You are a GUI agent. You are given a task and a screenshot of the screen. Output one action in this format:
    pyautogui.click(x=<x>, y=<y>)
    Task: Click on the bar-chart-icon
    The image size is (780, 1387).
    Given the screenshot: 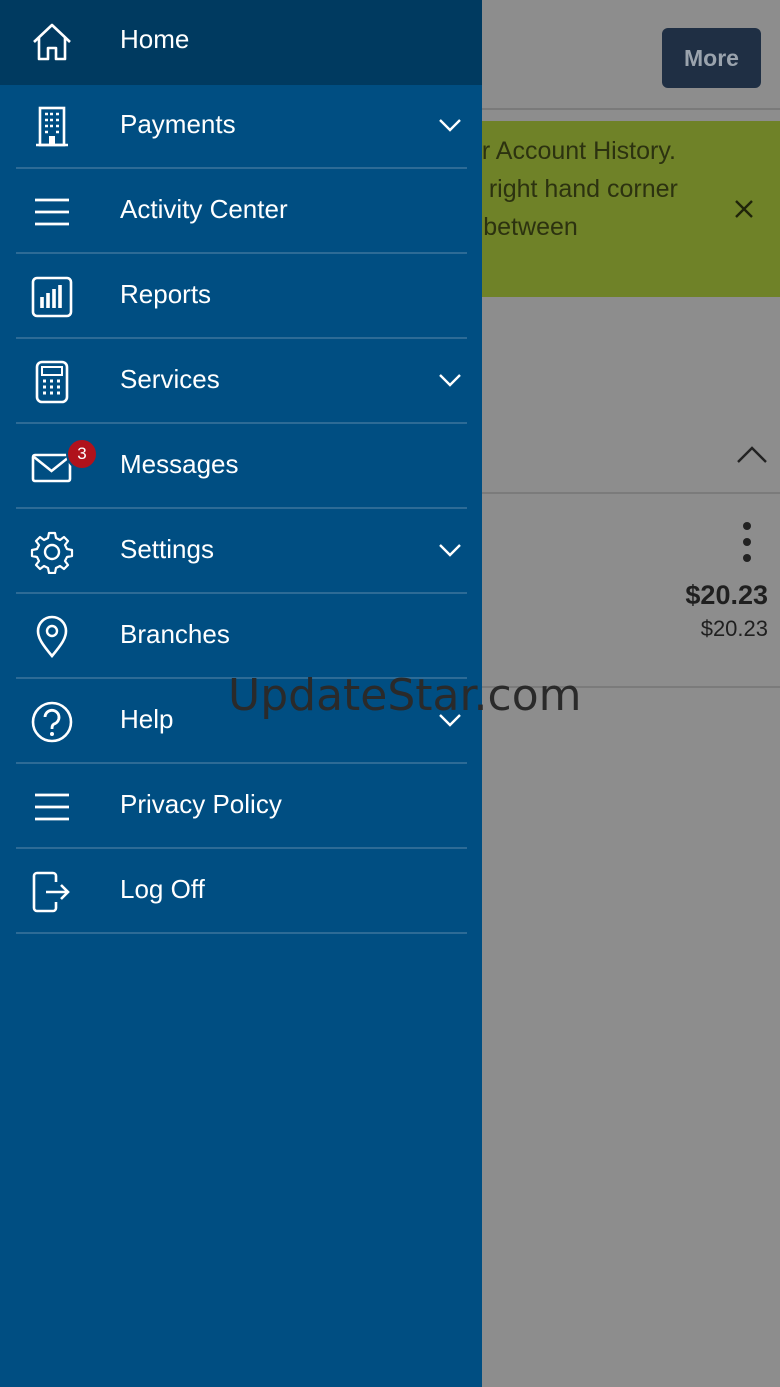 What is the action you would take?
    pyautogui.click(x=52, y=297)
    